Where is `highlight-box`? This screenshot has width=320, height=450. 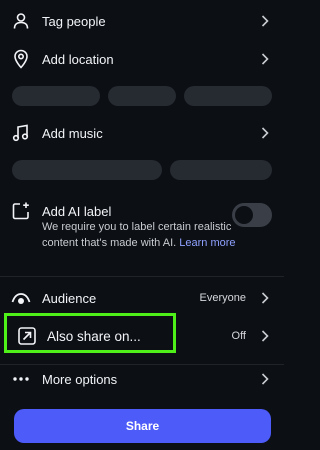
highlight-box is located at coordinates (90, 333).